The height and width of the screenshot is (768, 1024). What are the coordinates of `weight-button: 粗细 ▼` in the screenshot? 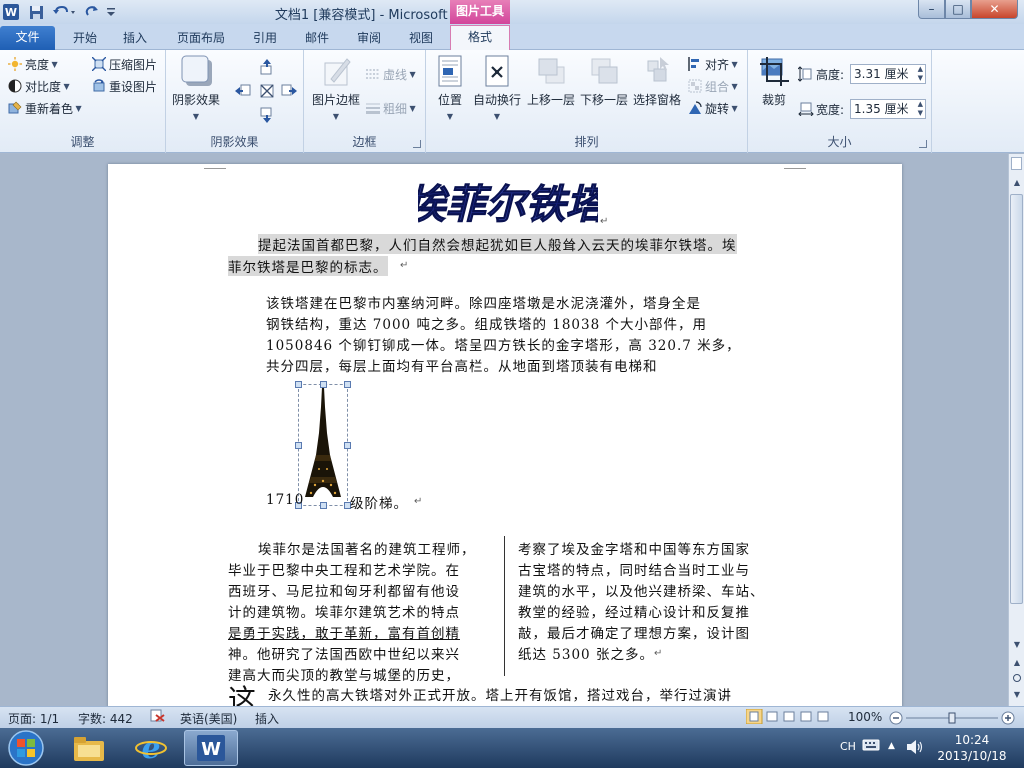 It's located at (391, 108).